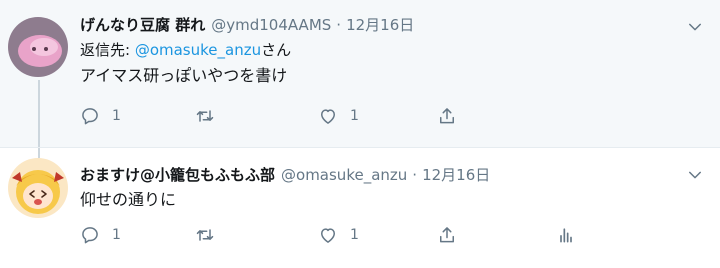 The width and height of the screenshot is (720, 268). Describe the element at coordinates (198, 50) in the screenshot. I see `reply-mention-link: @omasuke_anzu` at that location.